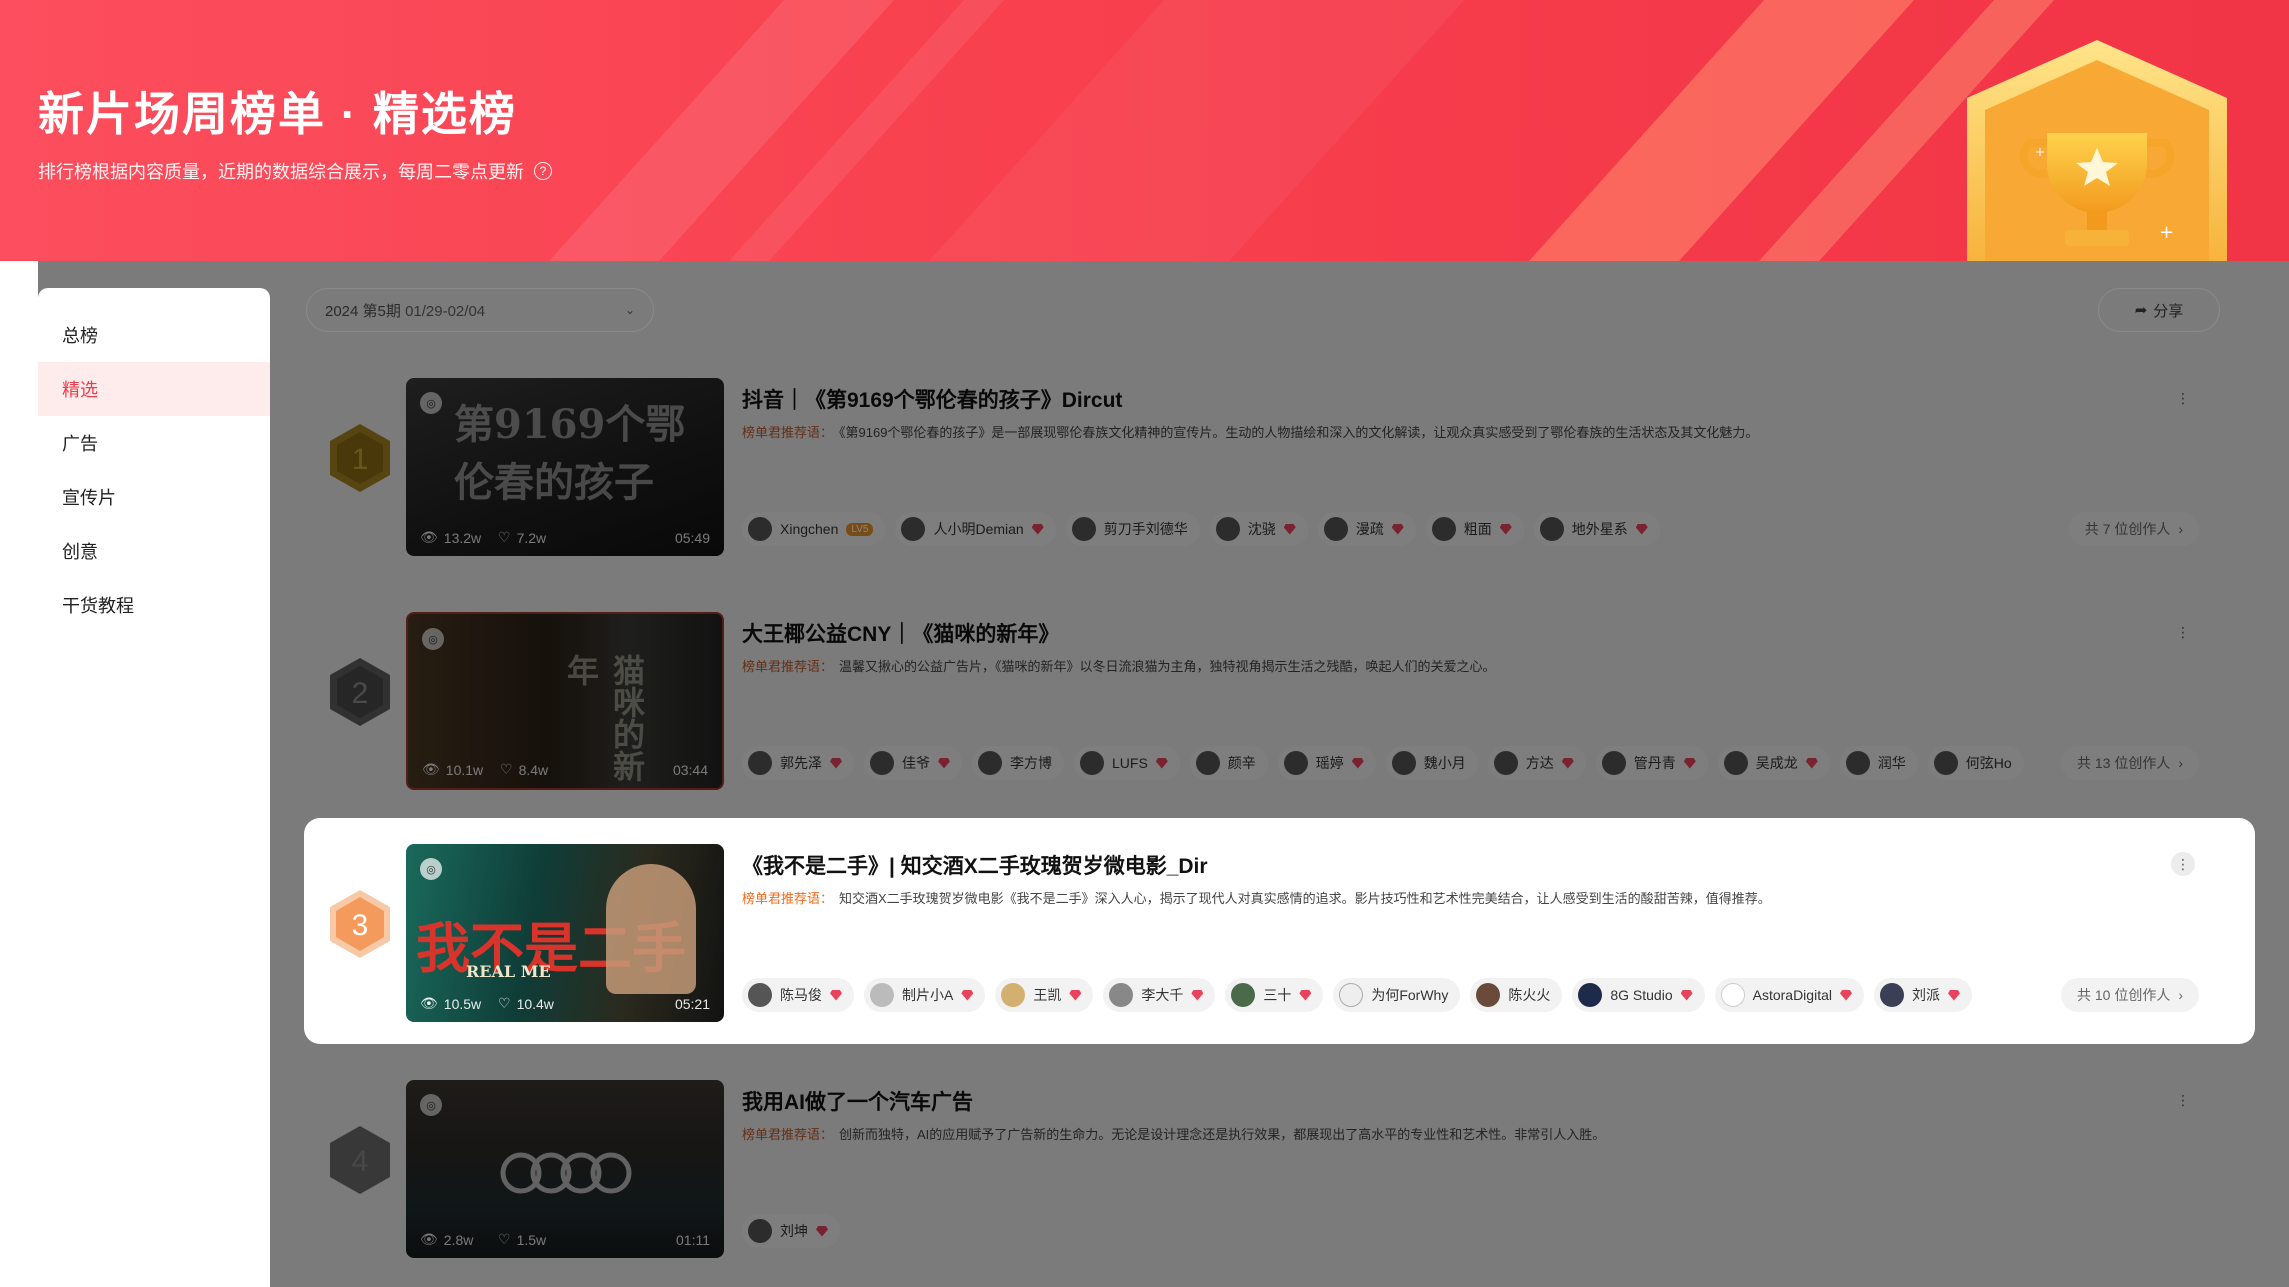 The height and width of the screenshot is (1287, 2289). Describe the element at coordinates (1651, 763) in the screenshot. I see `creator-chip: 管丹青` at that location.